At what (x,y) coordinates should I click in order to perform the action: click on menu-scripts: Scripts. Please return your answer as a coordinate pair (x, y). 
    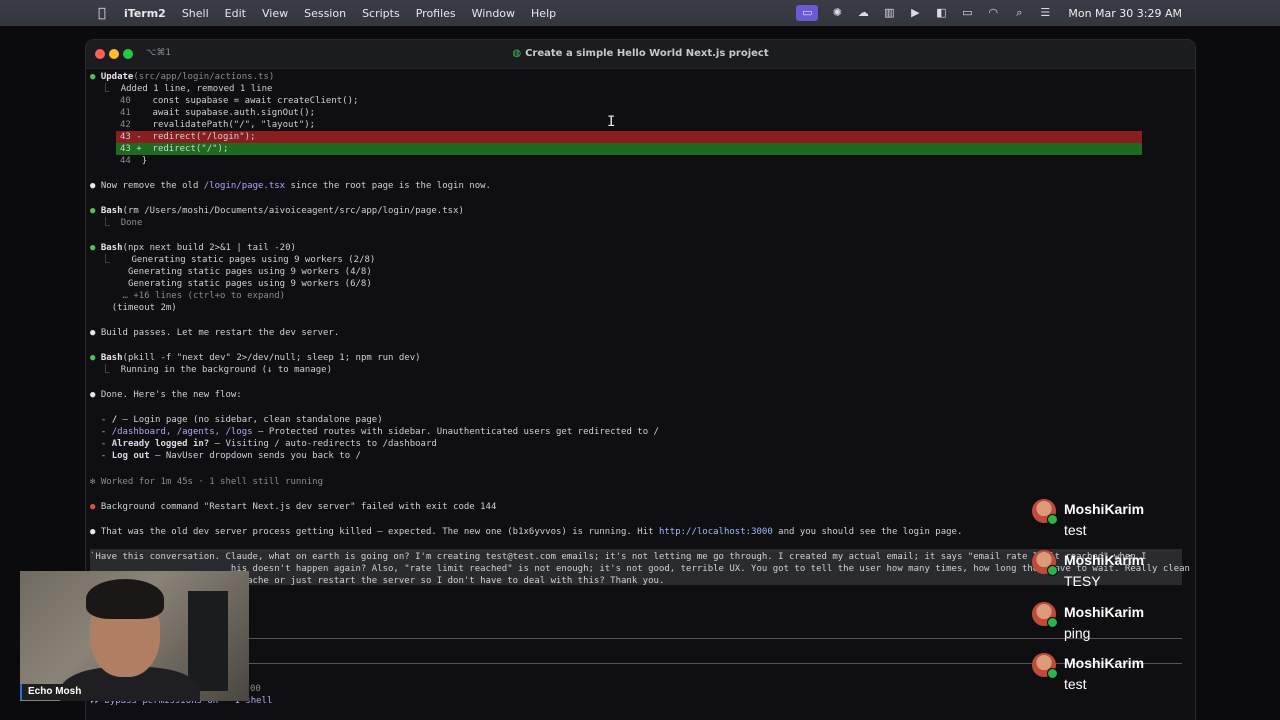
    Looking at the image, I should click on (381, 13).